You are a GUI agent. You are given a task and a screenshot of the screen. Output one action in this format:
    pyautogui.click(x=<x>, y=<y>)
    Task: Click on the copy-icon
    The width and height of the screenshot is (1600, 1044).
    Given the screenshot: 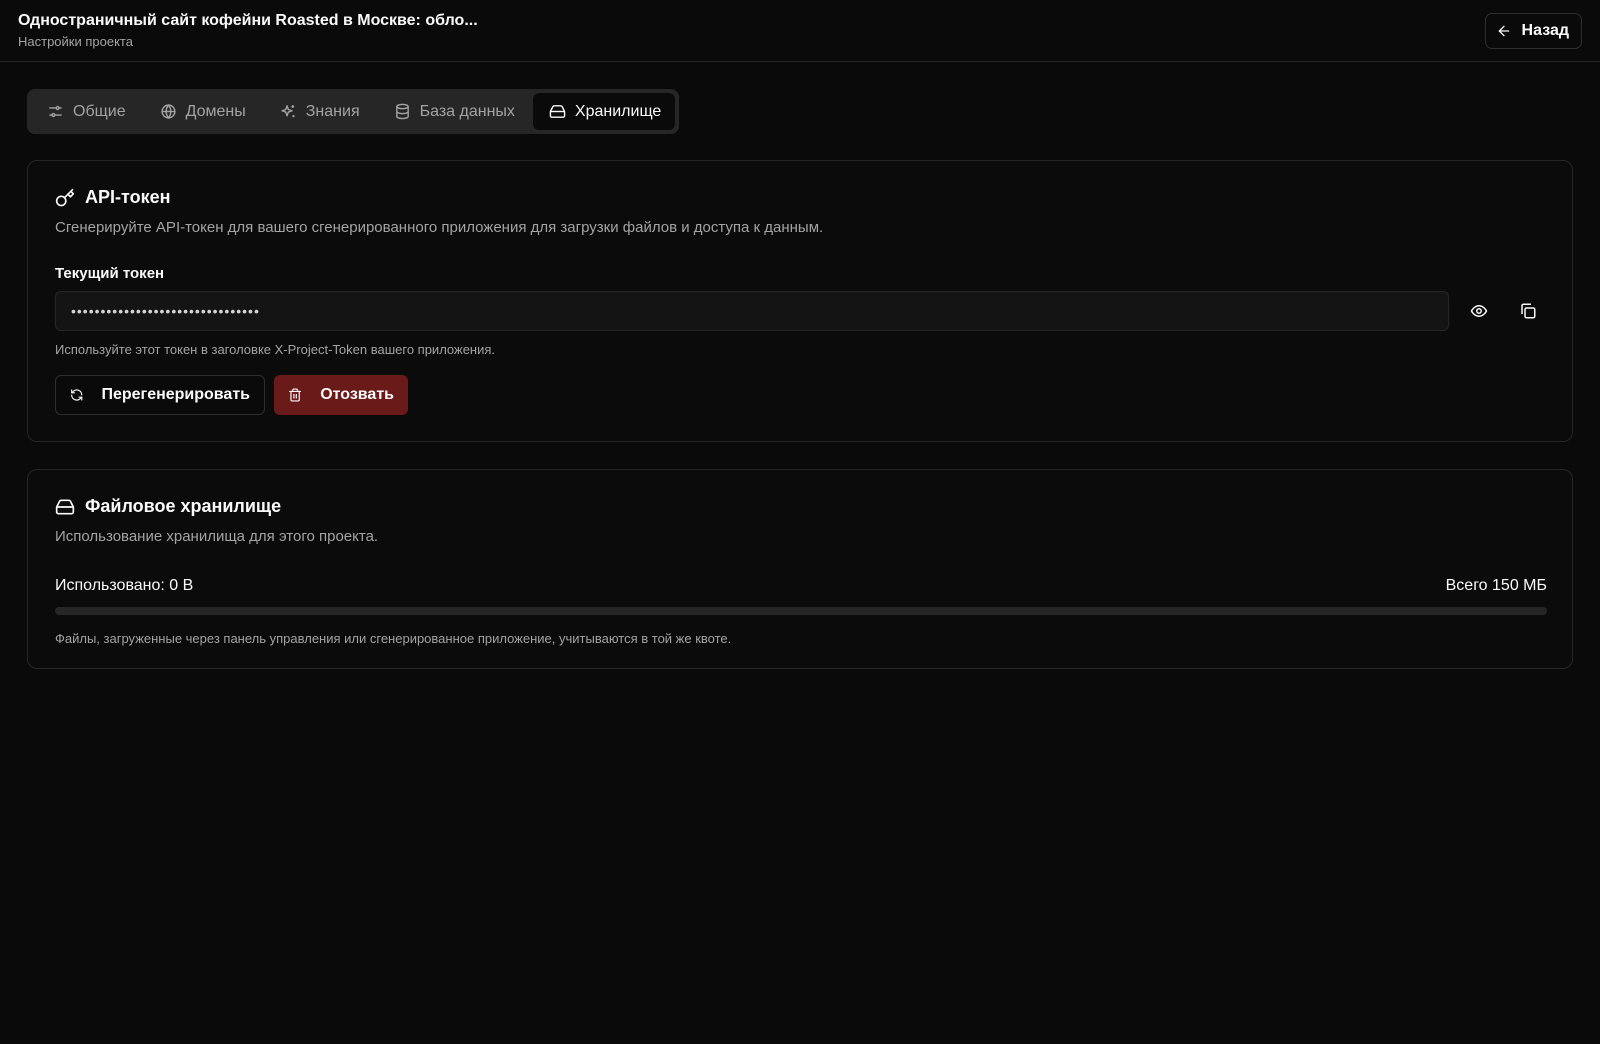 What is the action you would take?
    pyautogui.click(x=1528, y=311)
    